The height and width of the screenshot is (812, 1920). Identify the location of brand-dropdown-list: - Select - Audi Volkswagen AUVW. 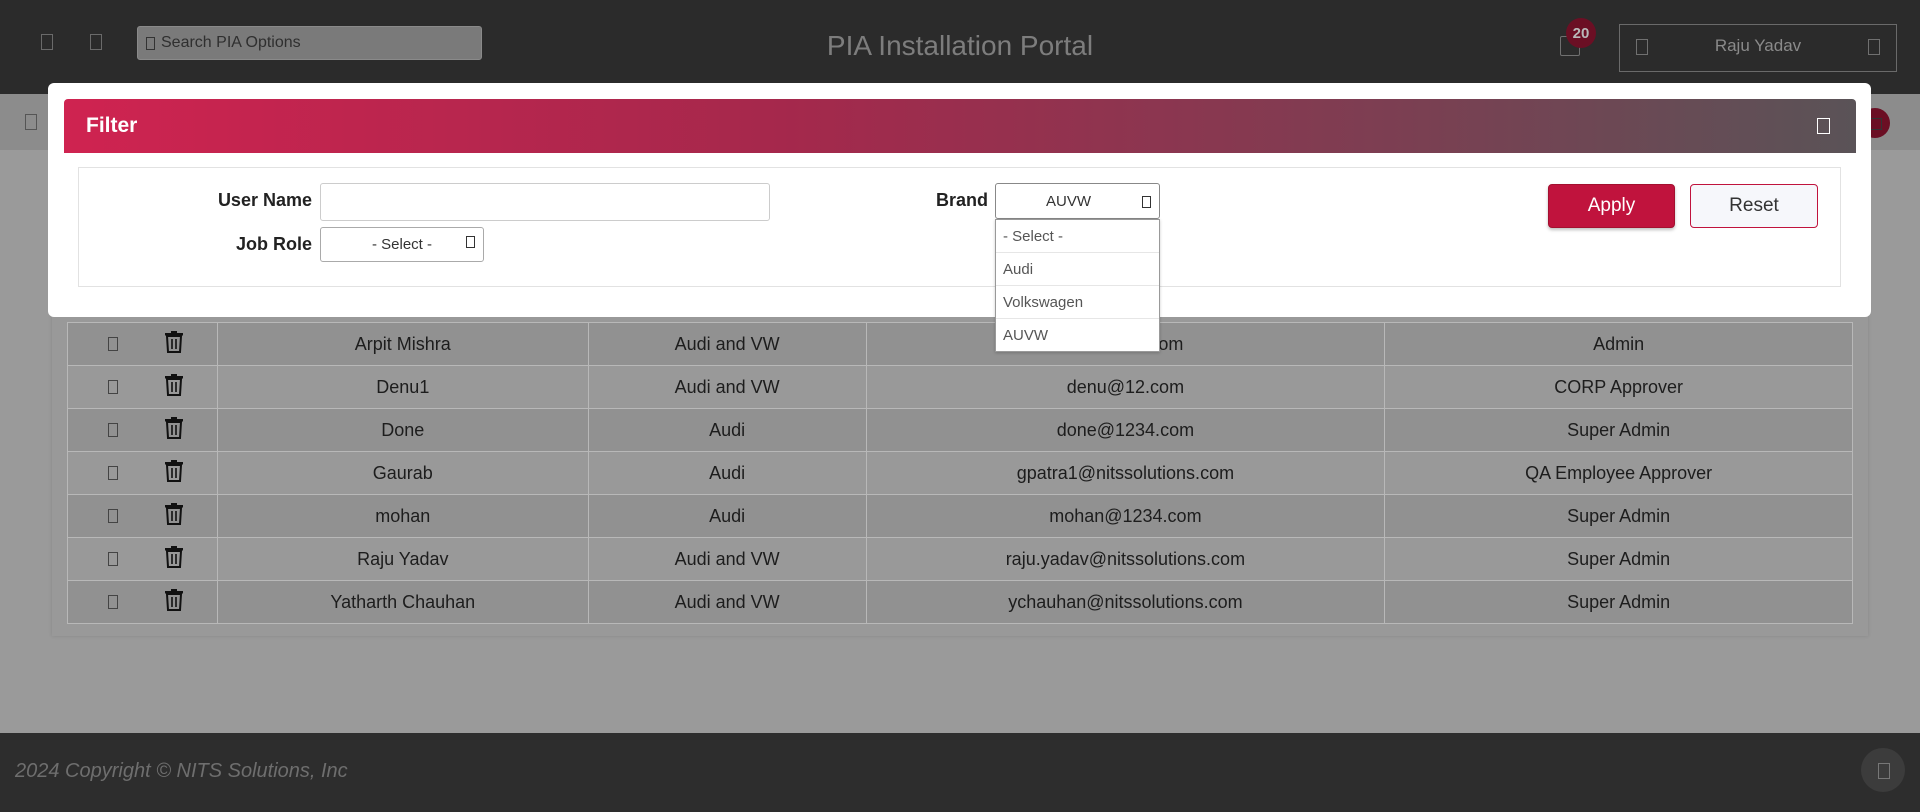
(1077, 285).